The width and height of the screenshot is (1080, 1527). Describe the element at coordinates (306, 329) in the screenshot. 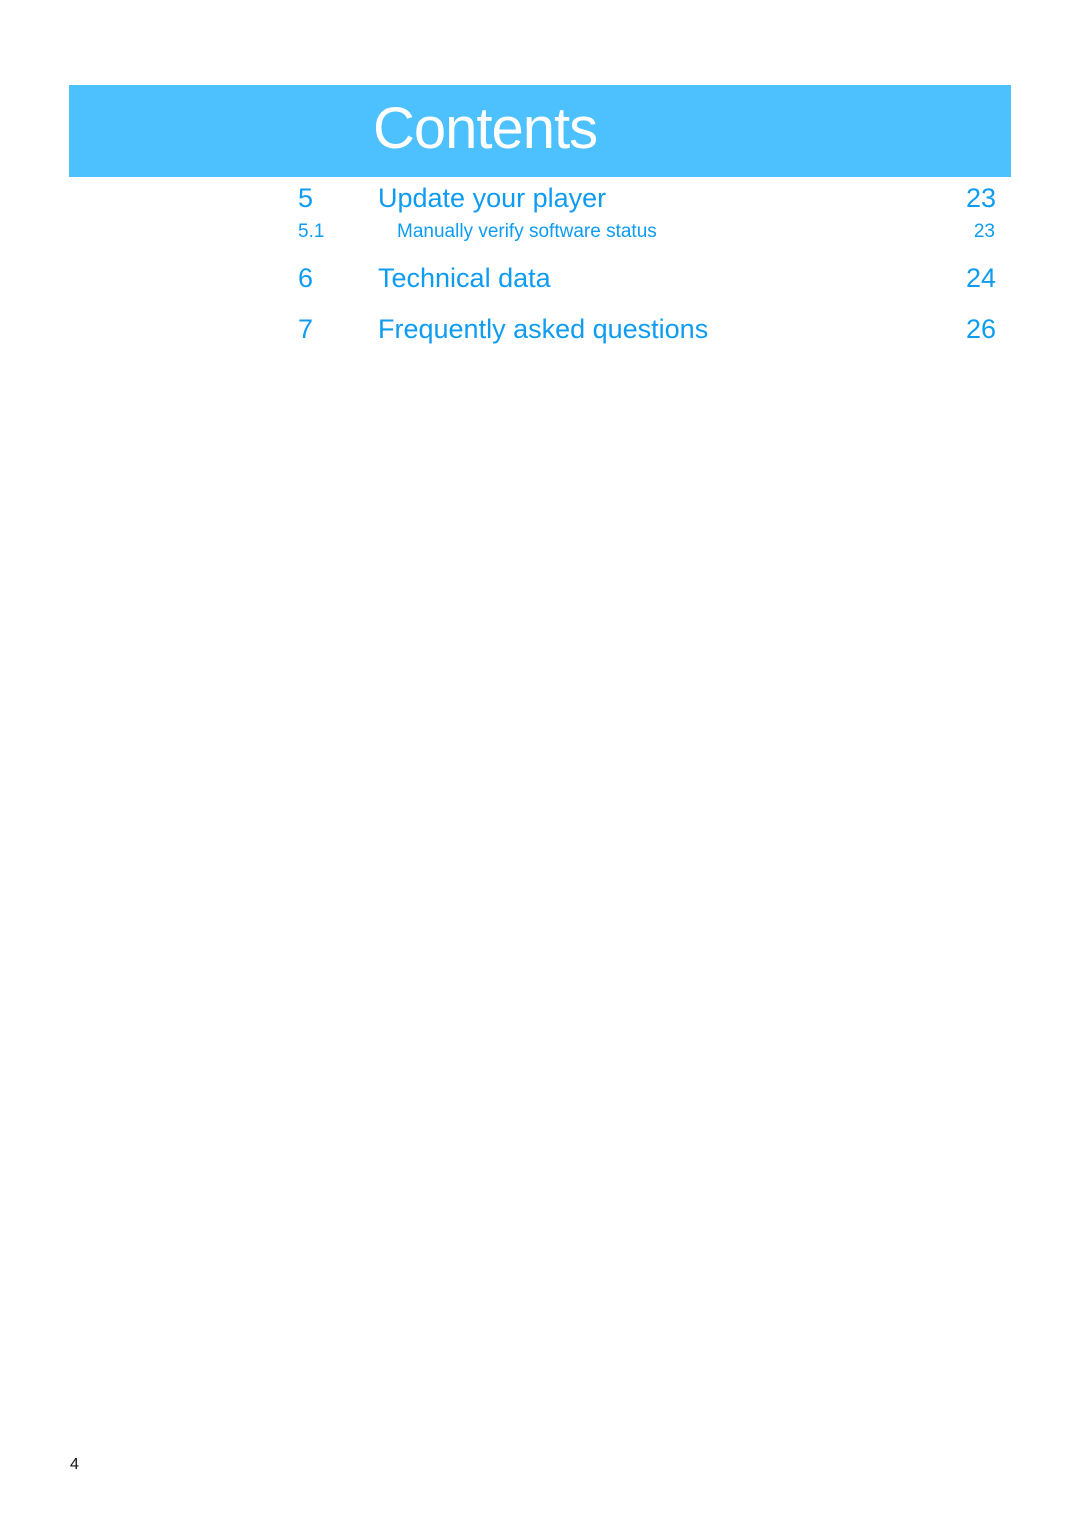

I see `toc-entry-number: 7` at that location.